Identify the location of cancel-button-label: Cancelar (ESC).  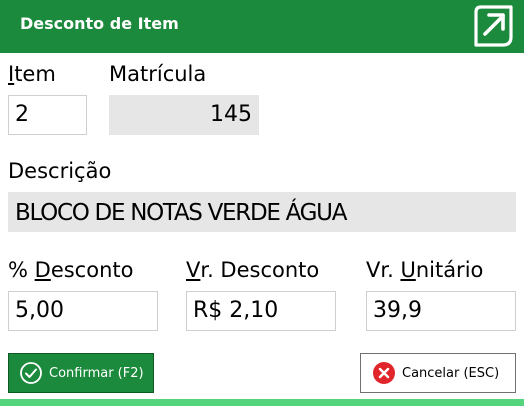
(451, 373).